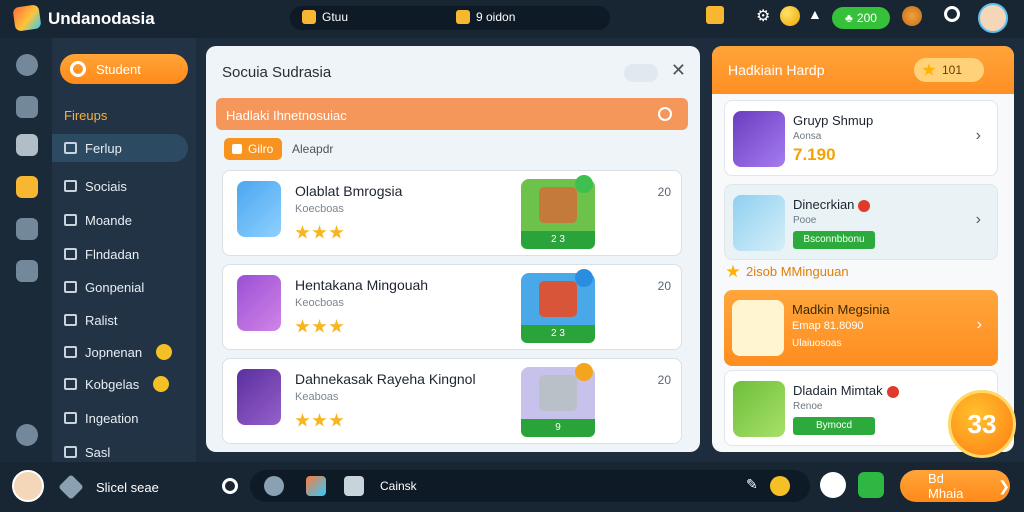 Image resolution: width=1024 pixels, height=512 pixels. What do you see at coordinates (584, 372) in the screenshot?
I see `check-icon` at bounding box center [584, 372].